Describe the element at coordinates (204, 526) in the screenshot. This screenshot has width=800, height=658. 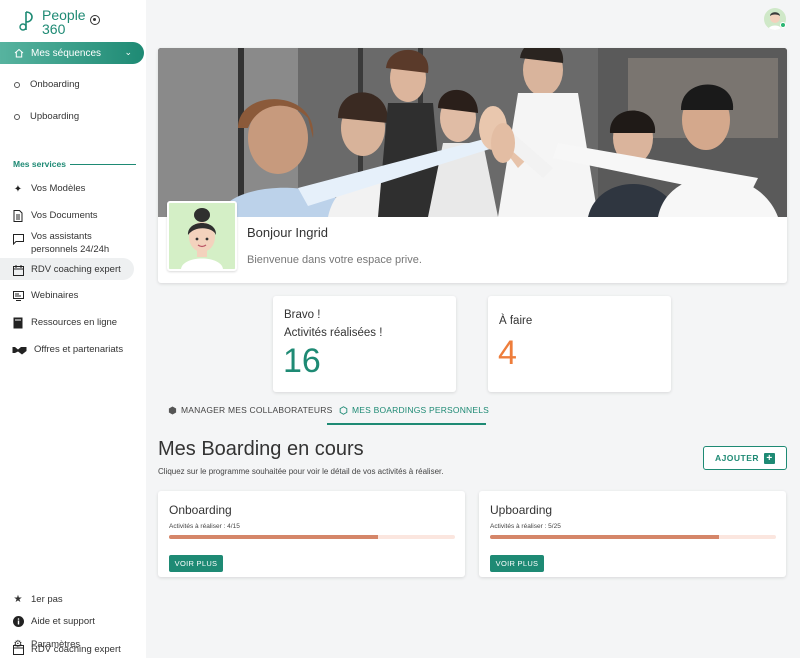
I see `card-progress-text: Activités à réaliser : 4/15` at that location.